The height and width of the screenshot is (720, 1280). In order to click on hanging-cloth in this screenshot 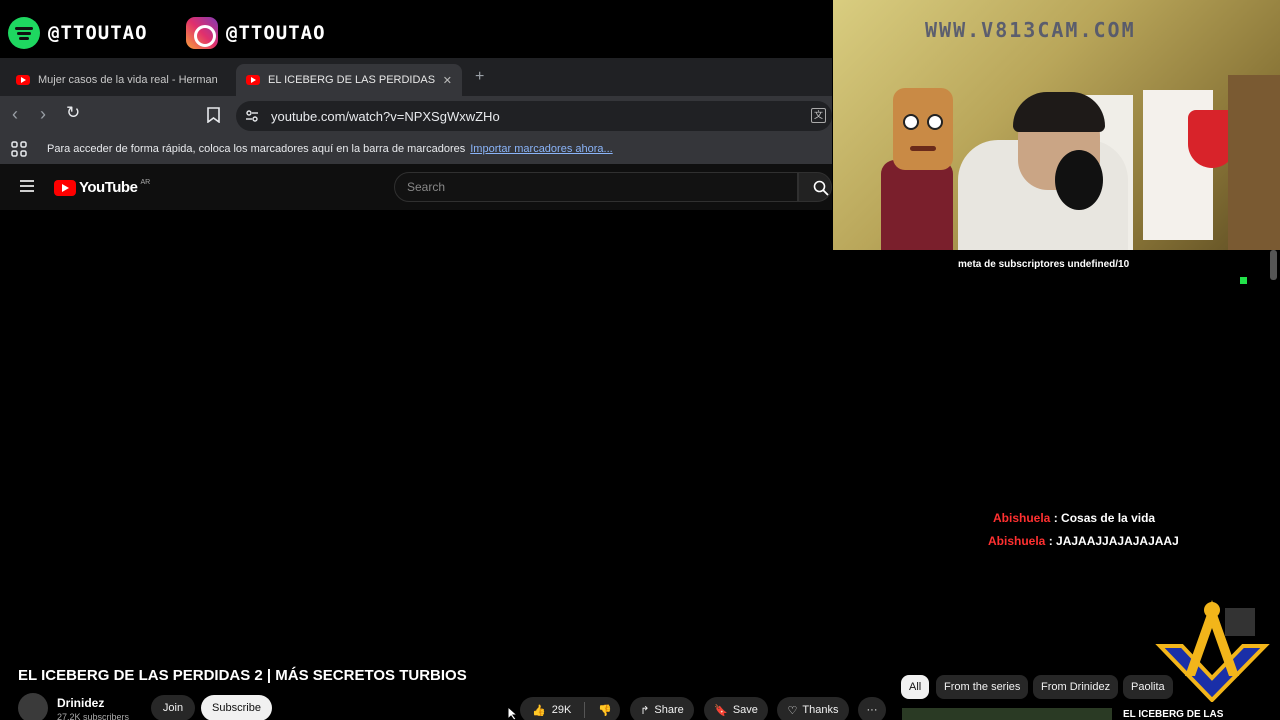, I will do `click(1254, 162)`.